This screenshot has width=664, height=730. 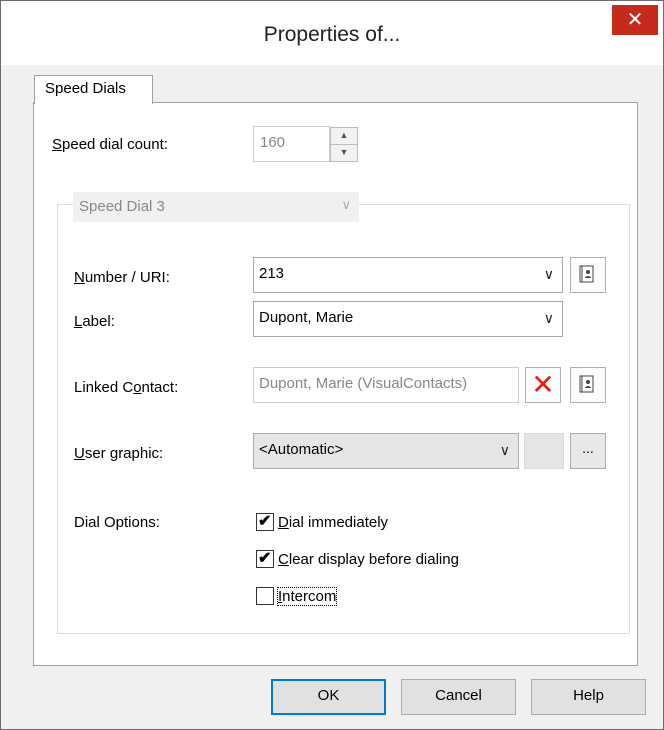 What do you see at coordinates (301, 449) in the screenshot?
I see `user-graphic-value: <Automatic>` at bounding box center [301, 449].